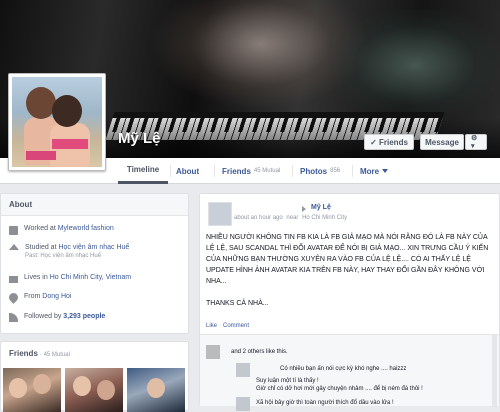  What do you see at coordinates (63, 256) in the screenshot?
I see `about-study-past: Past: Học viện âm nhạc Huế` at bounding box center [63, 256].